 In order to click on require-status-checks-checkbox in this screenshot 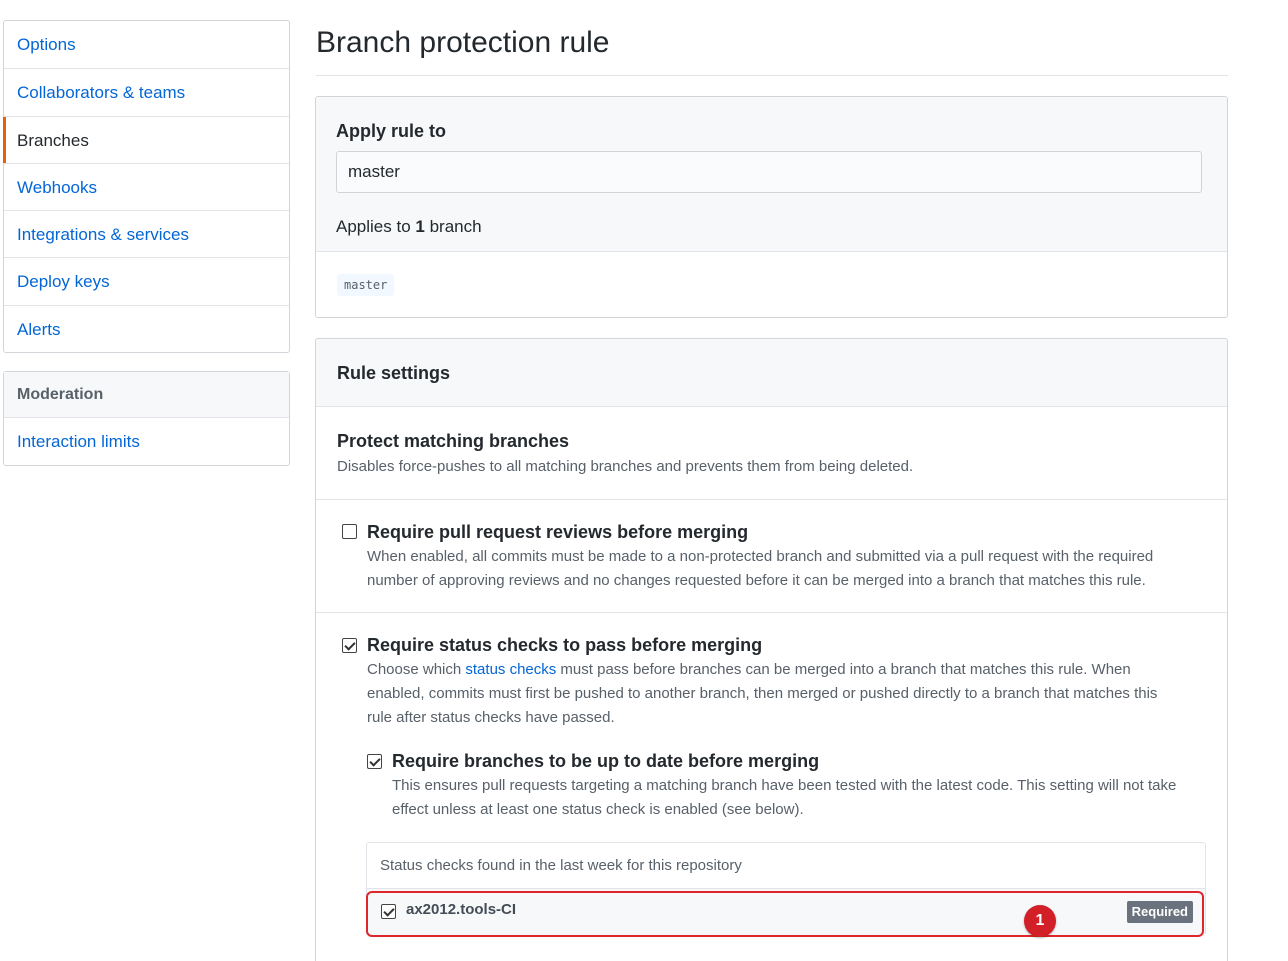, I will do `click(349, 645)`.